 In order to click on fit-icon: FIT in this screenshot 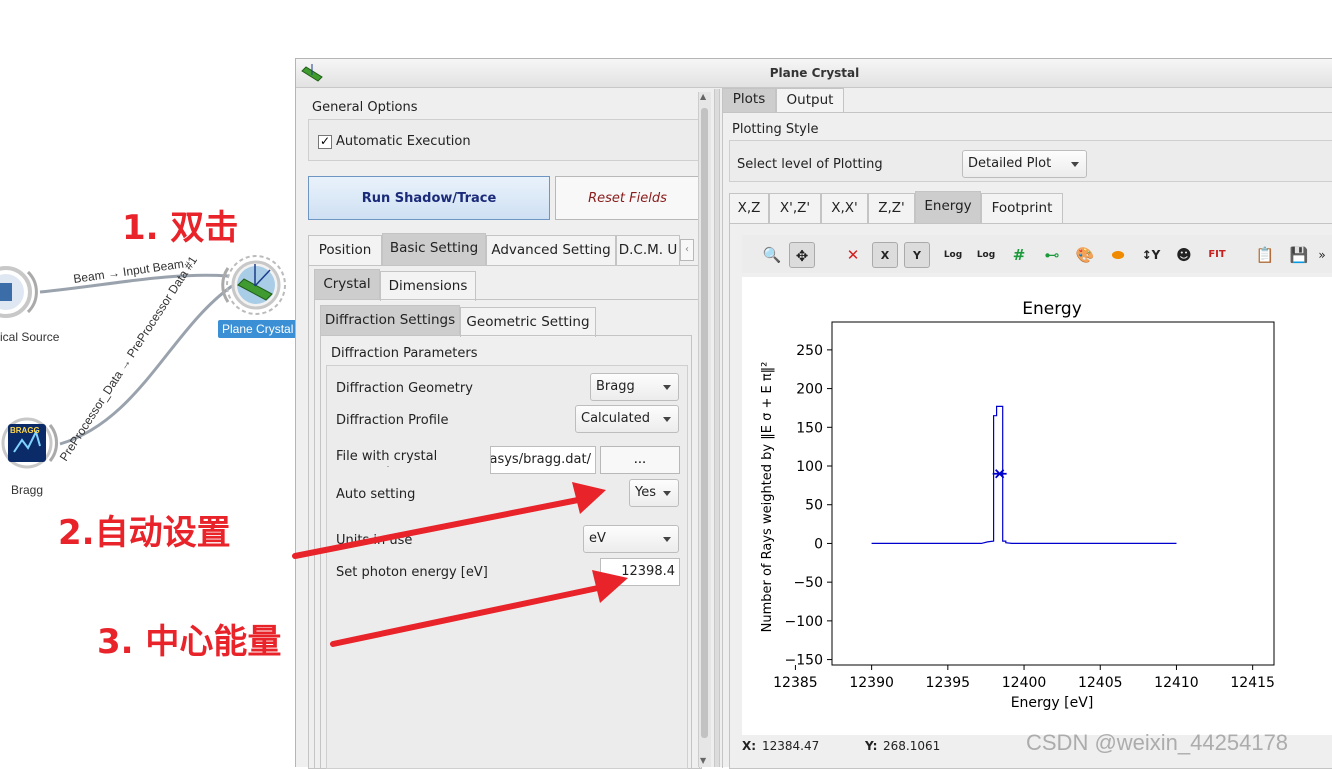, I will do `click(1217, 255)`.